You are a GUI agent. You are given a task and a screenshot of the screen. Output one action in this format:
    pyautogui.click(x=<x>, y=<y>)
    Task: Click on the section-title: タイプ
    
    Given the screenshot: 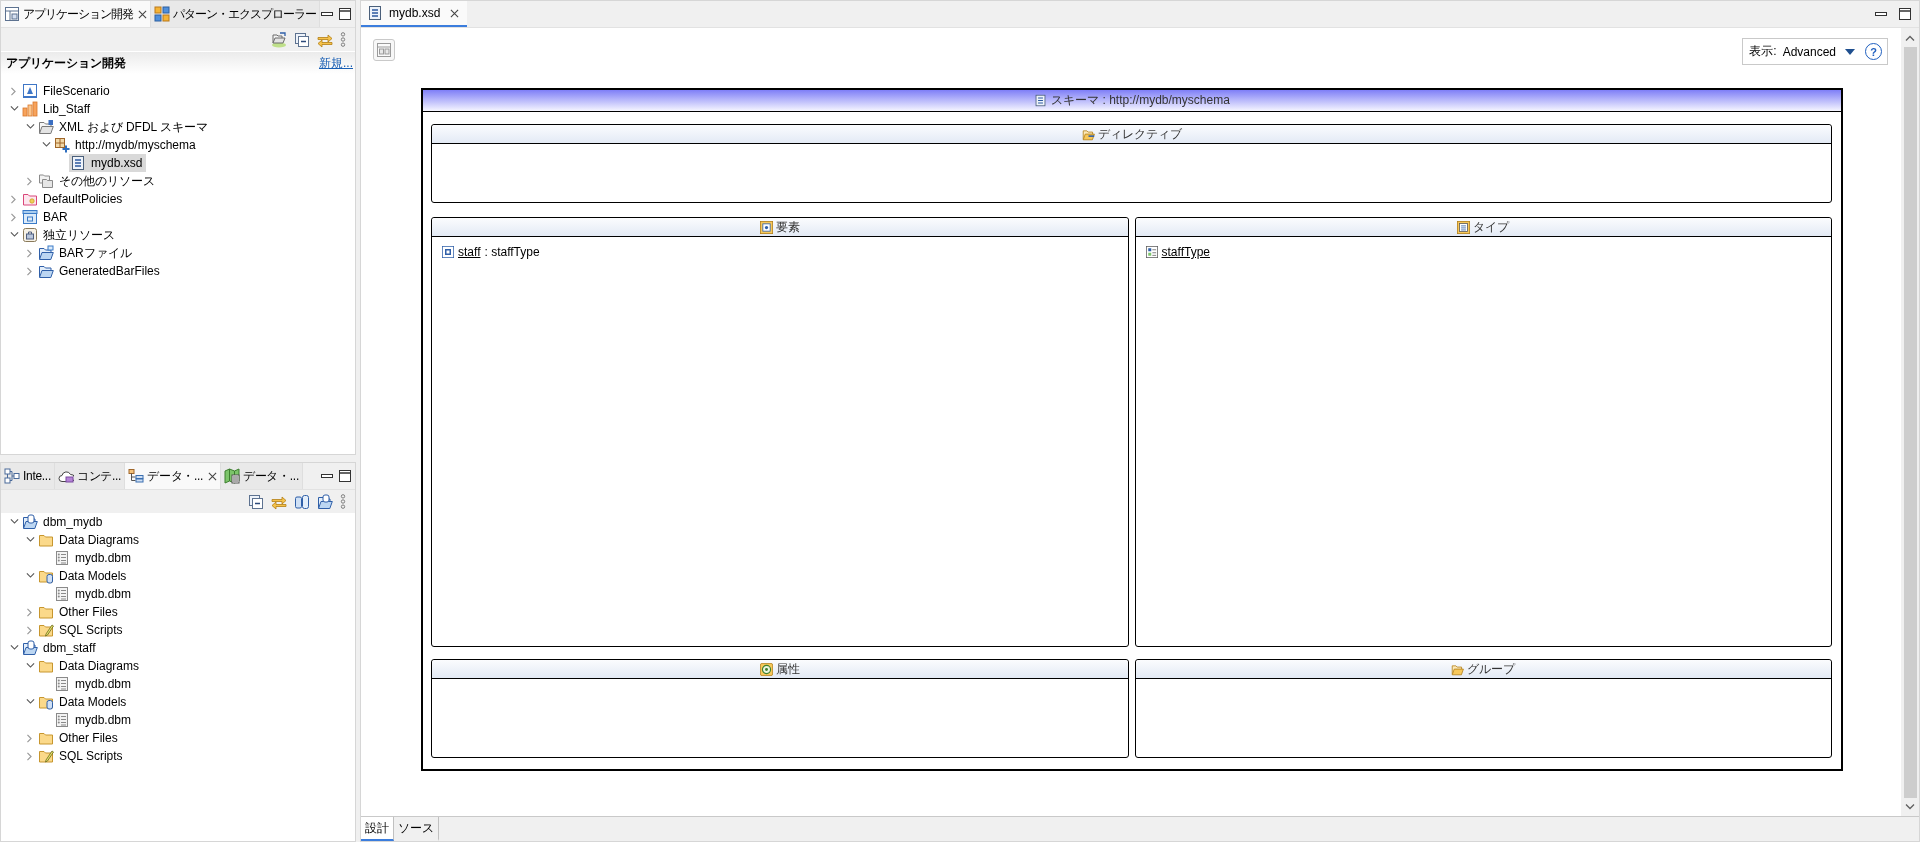 What is the action you would take?
    pyautogui.click(x=1491, y=227)
    